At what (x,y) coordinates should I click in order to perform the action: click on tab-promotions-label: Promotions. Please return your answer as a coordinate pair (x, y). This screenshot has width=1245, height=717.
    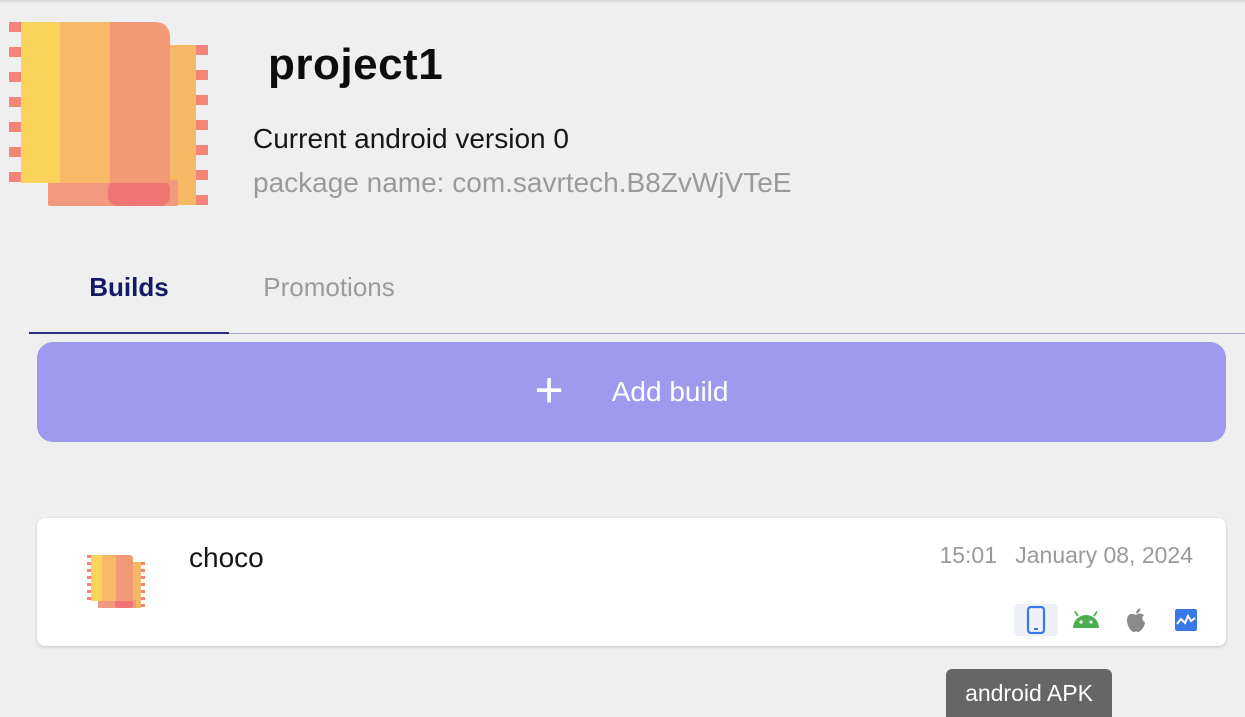
    Looking at the image, I should click on (329, 286).